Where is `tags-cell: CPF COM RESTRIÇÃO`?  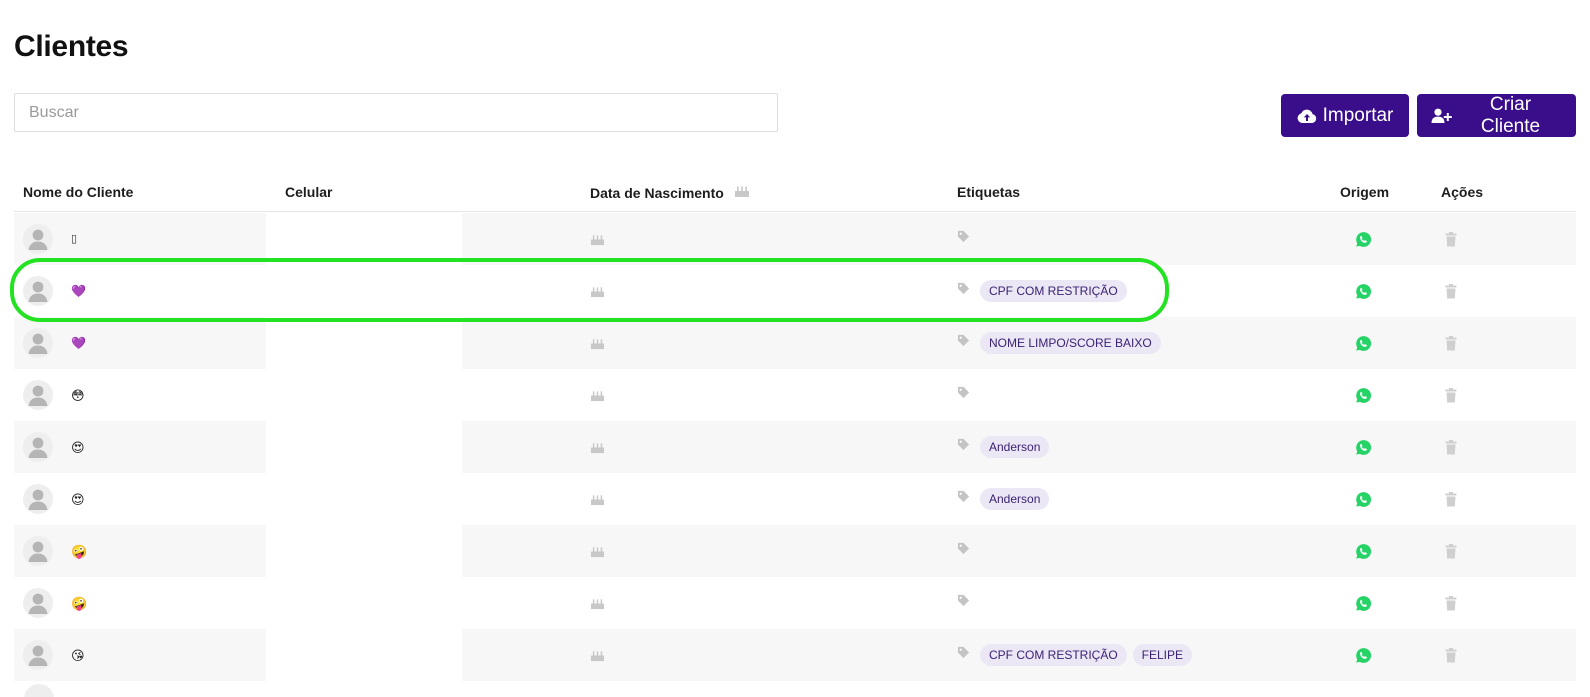 tags-cell: CPF COM RESTRIÇÃO is located at coordinates (1042, 291).